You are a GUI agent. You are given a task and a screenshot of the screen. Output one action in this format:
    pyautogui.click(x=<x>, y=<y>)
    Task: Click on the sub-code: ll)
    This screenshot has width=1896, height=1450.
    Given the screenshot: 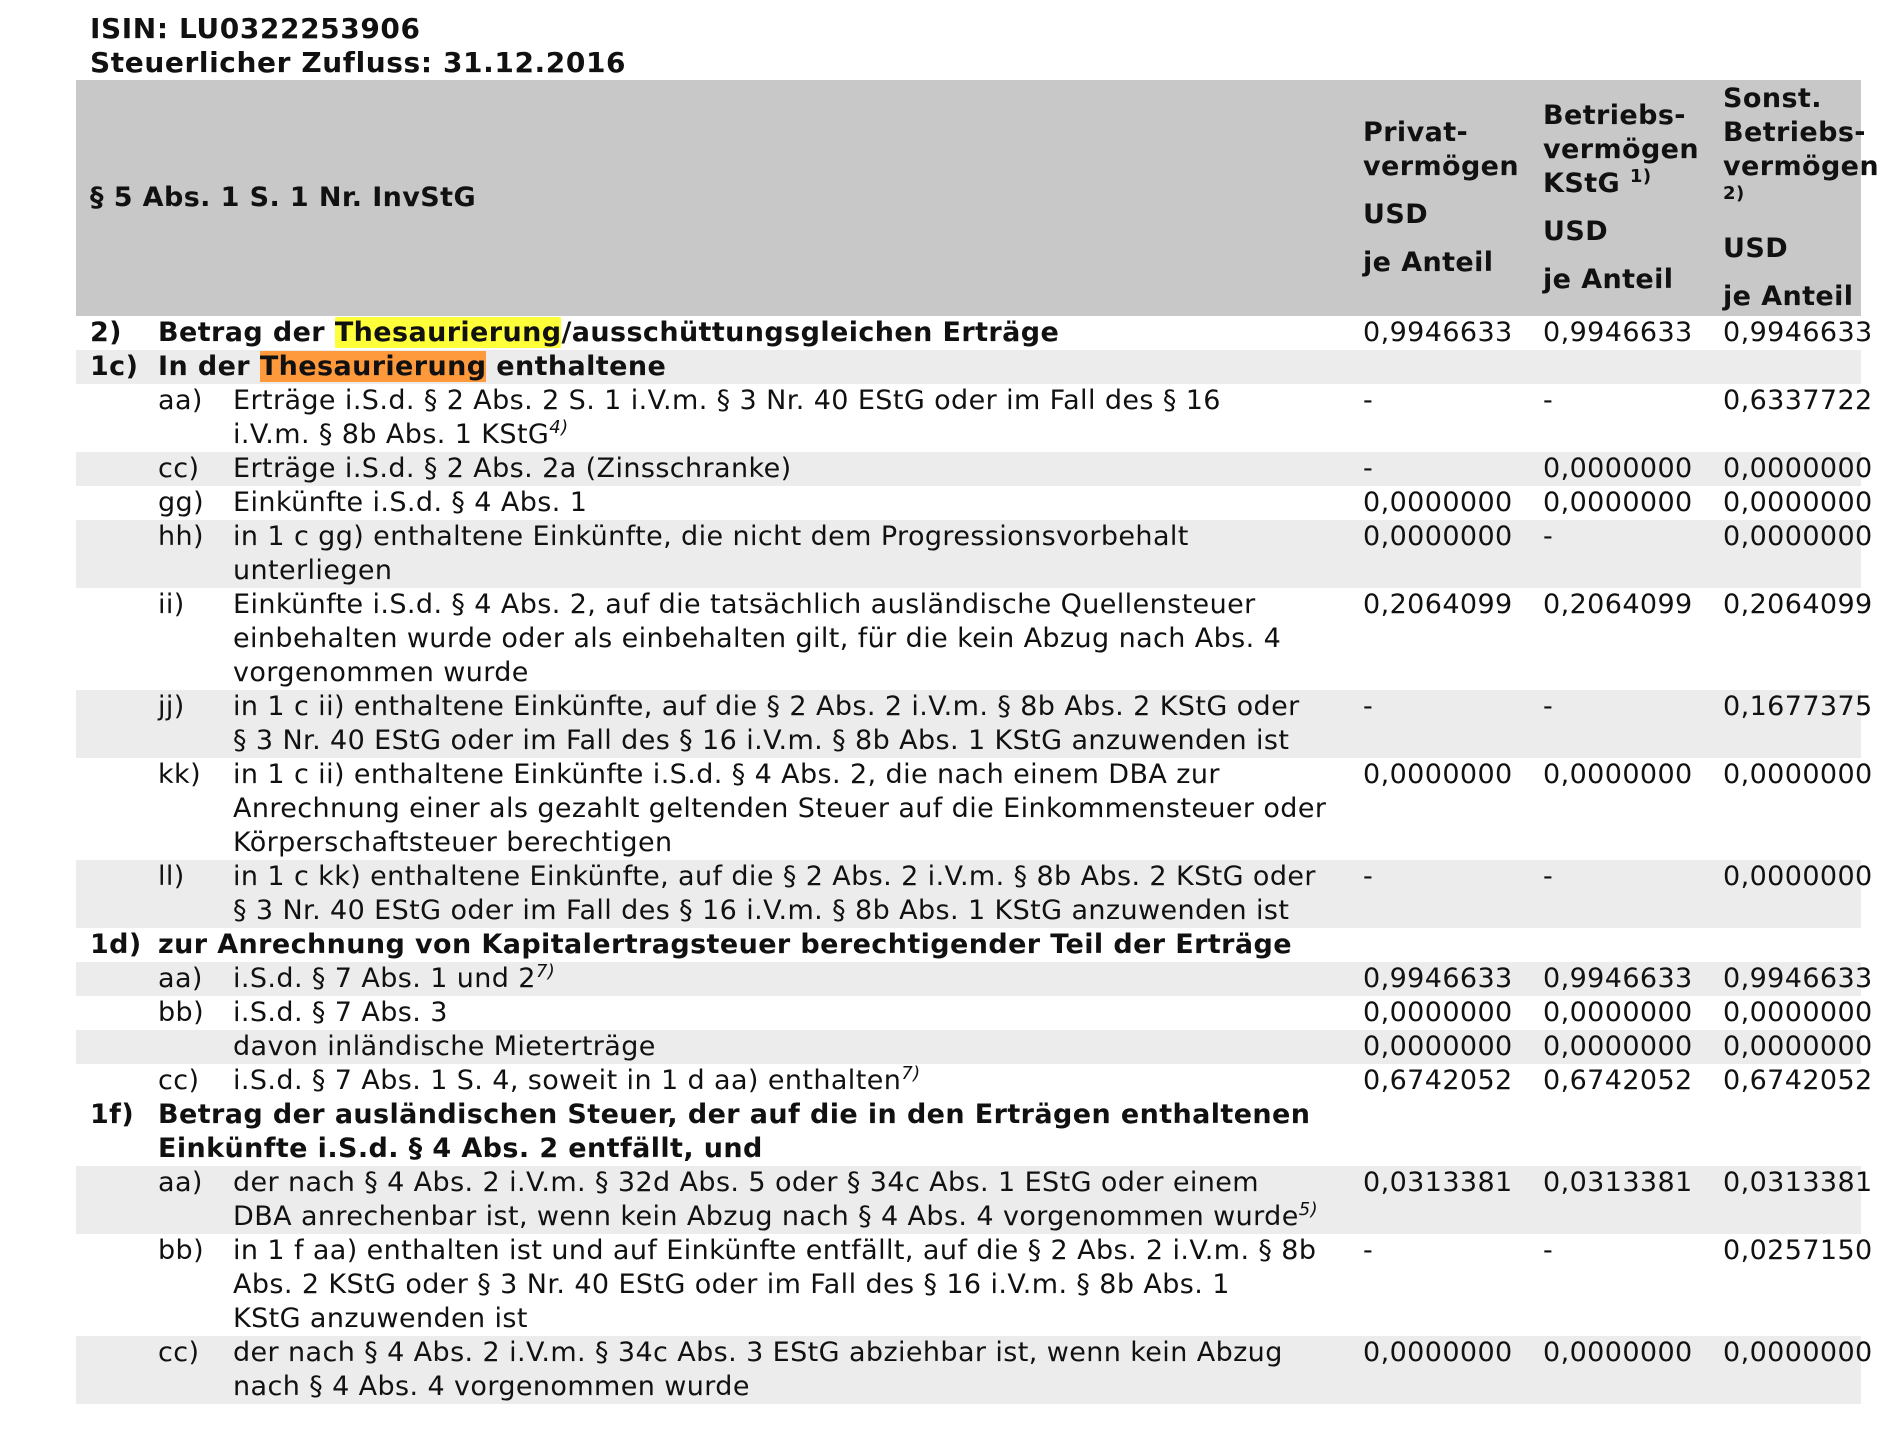 What is the action you would take?
    pyautogui.click(x=195, y=894)
    